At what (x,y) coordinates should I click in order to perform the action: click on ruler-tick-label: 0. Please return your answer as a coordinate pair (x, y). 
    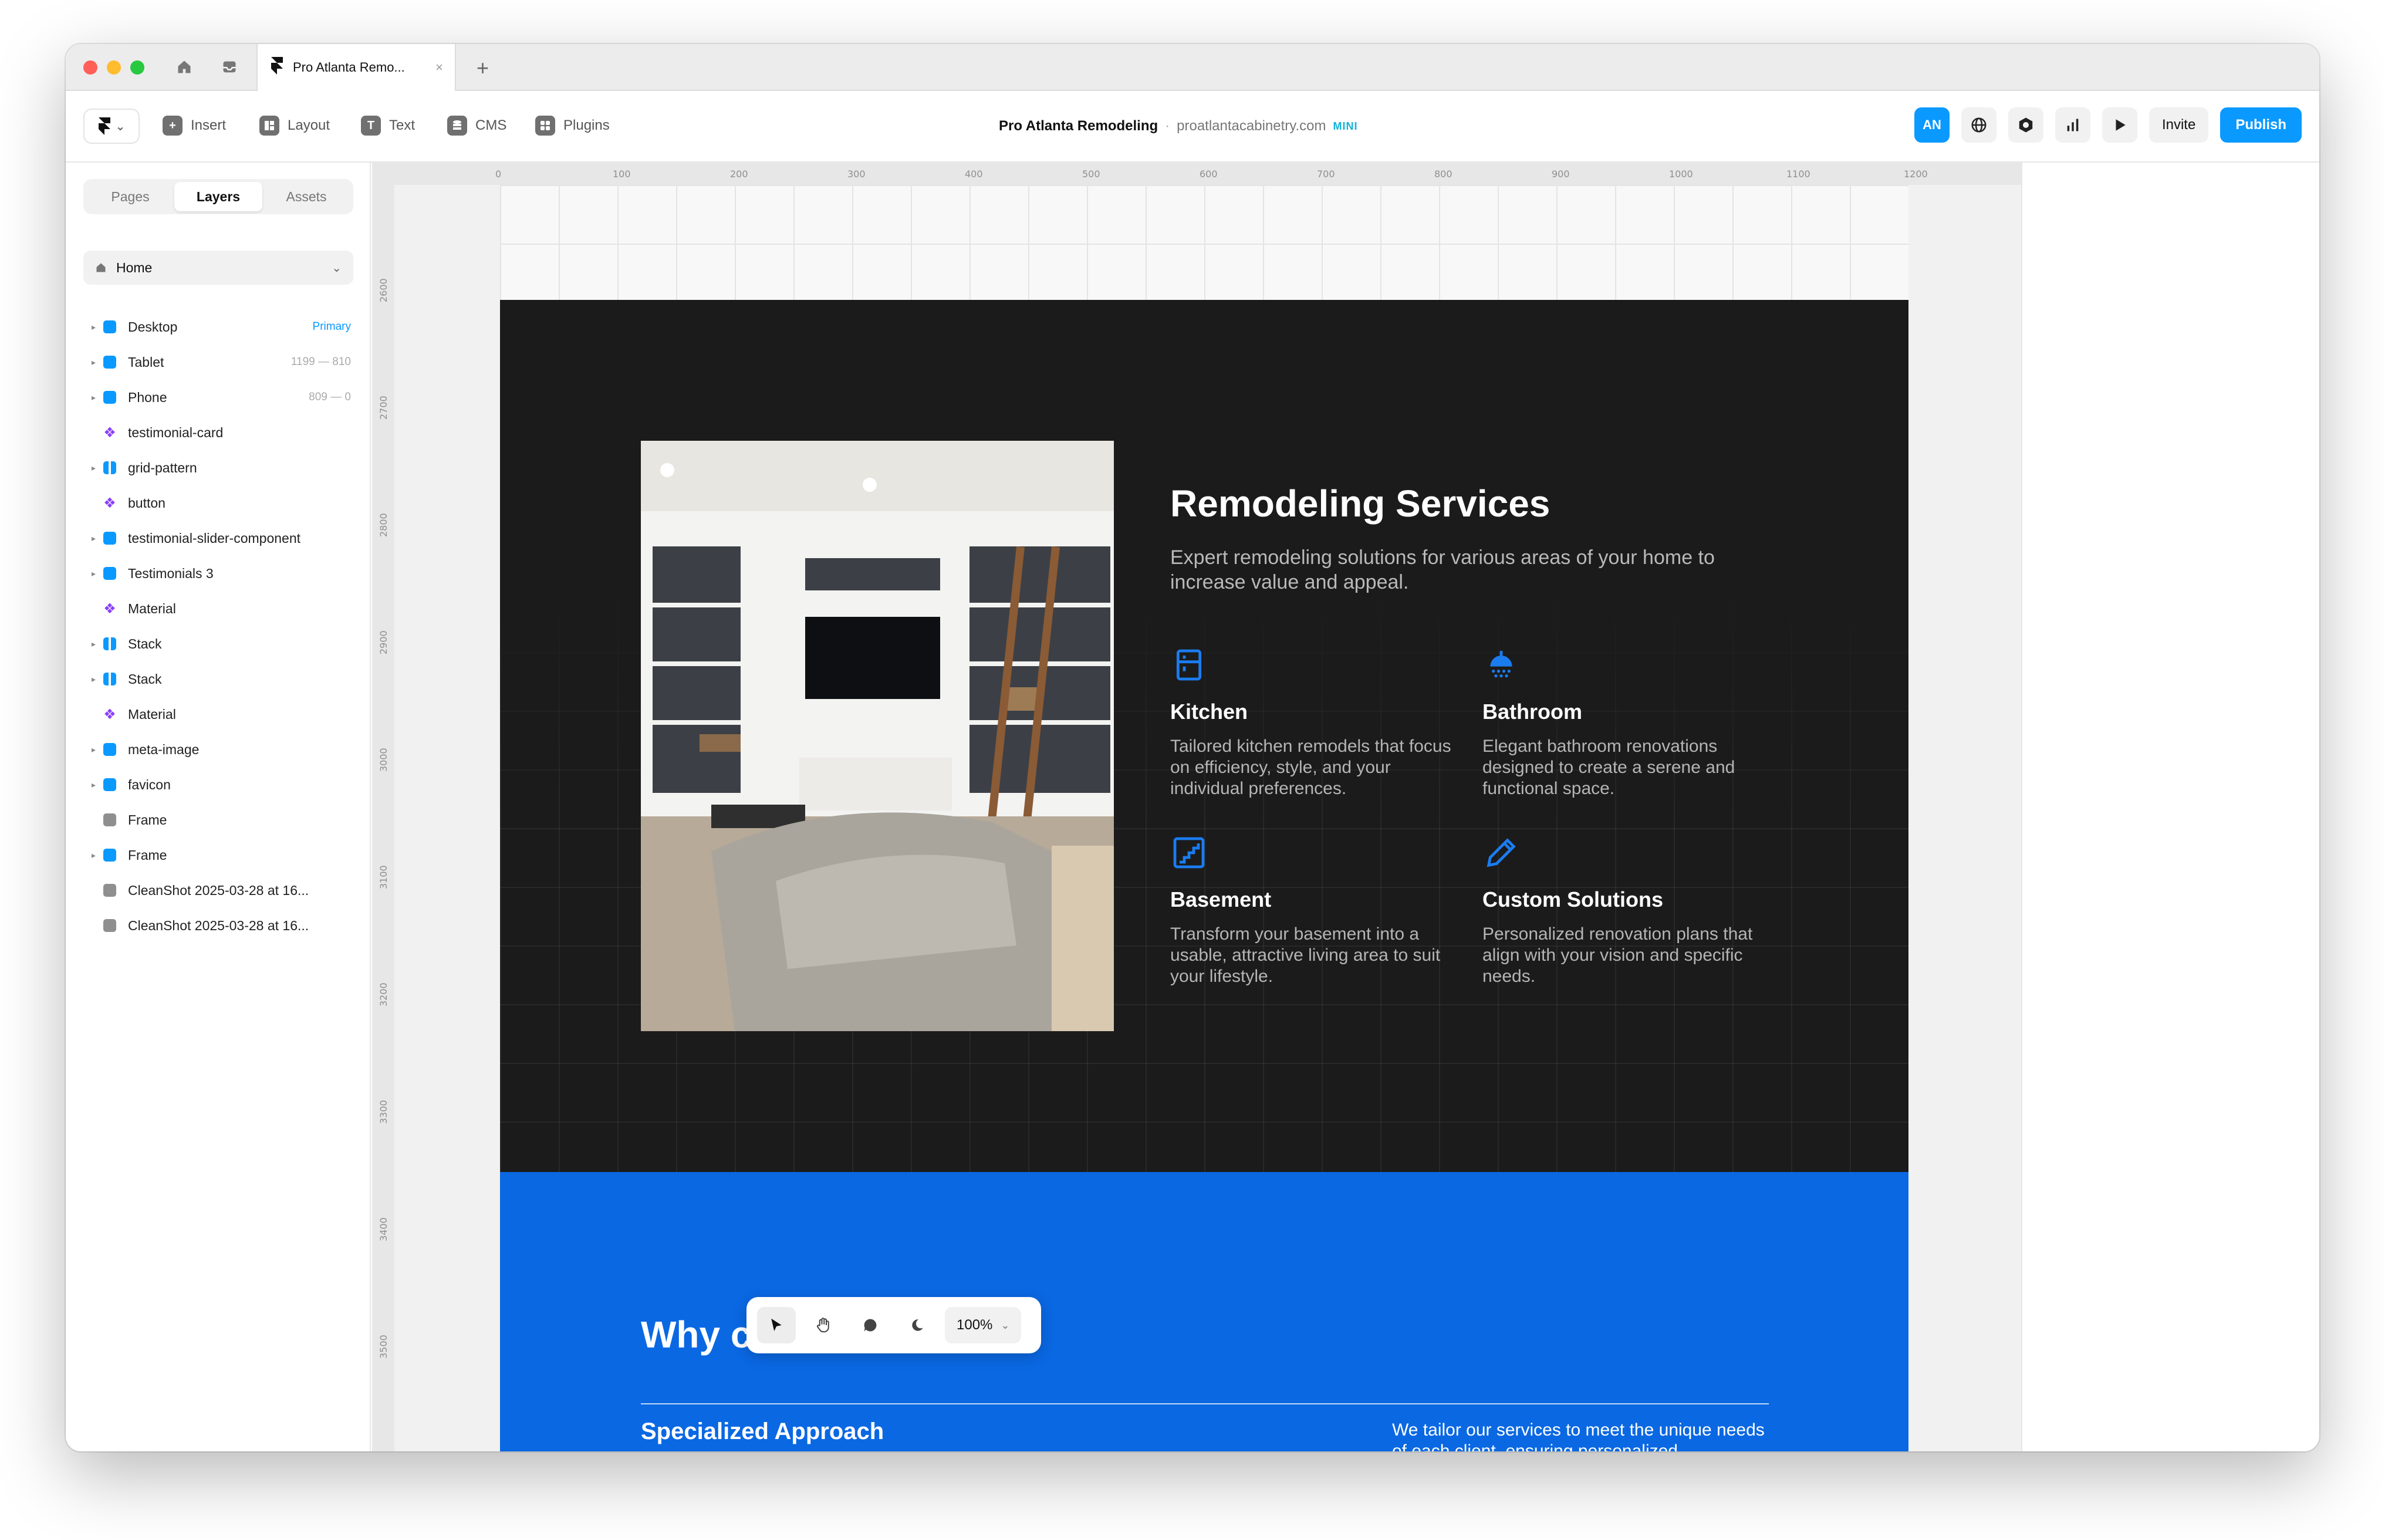
    Looking at the image, I should click on (499, 174).